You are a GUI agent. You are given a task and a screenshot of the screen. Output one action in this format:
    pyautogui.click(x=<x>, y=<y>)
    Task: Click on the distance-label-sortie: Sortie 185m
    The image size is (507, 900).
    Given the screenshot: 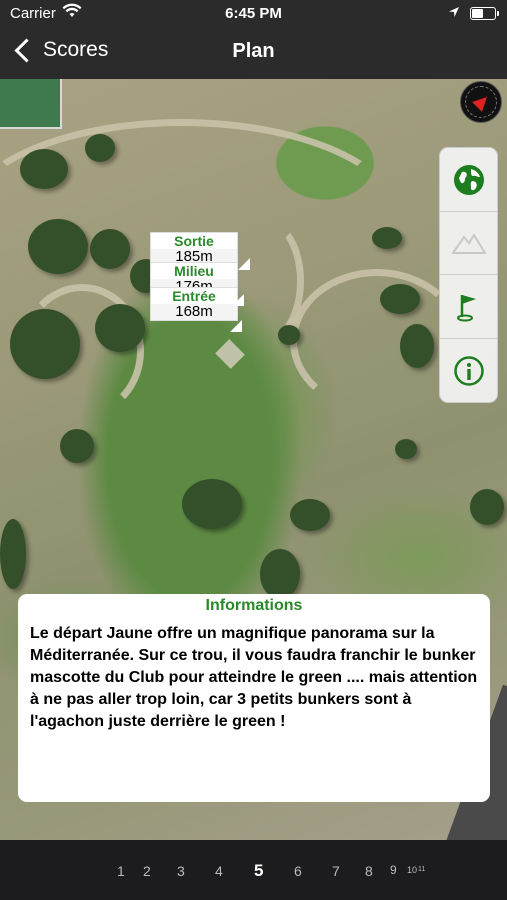 What is the action you would take?
    pyautogui.click(x=194, y=249)
    